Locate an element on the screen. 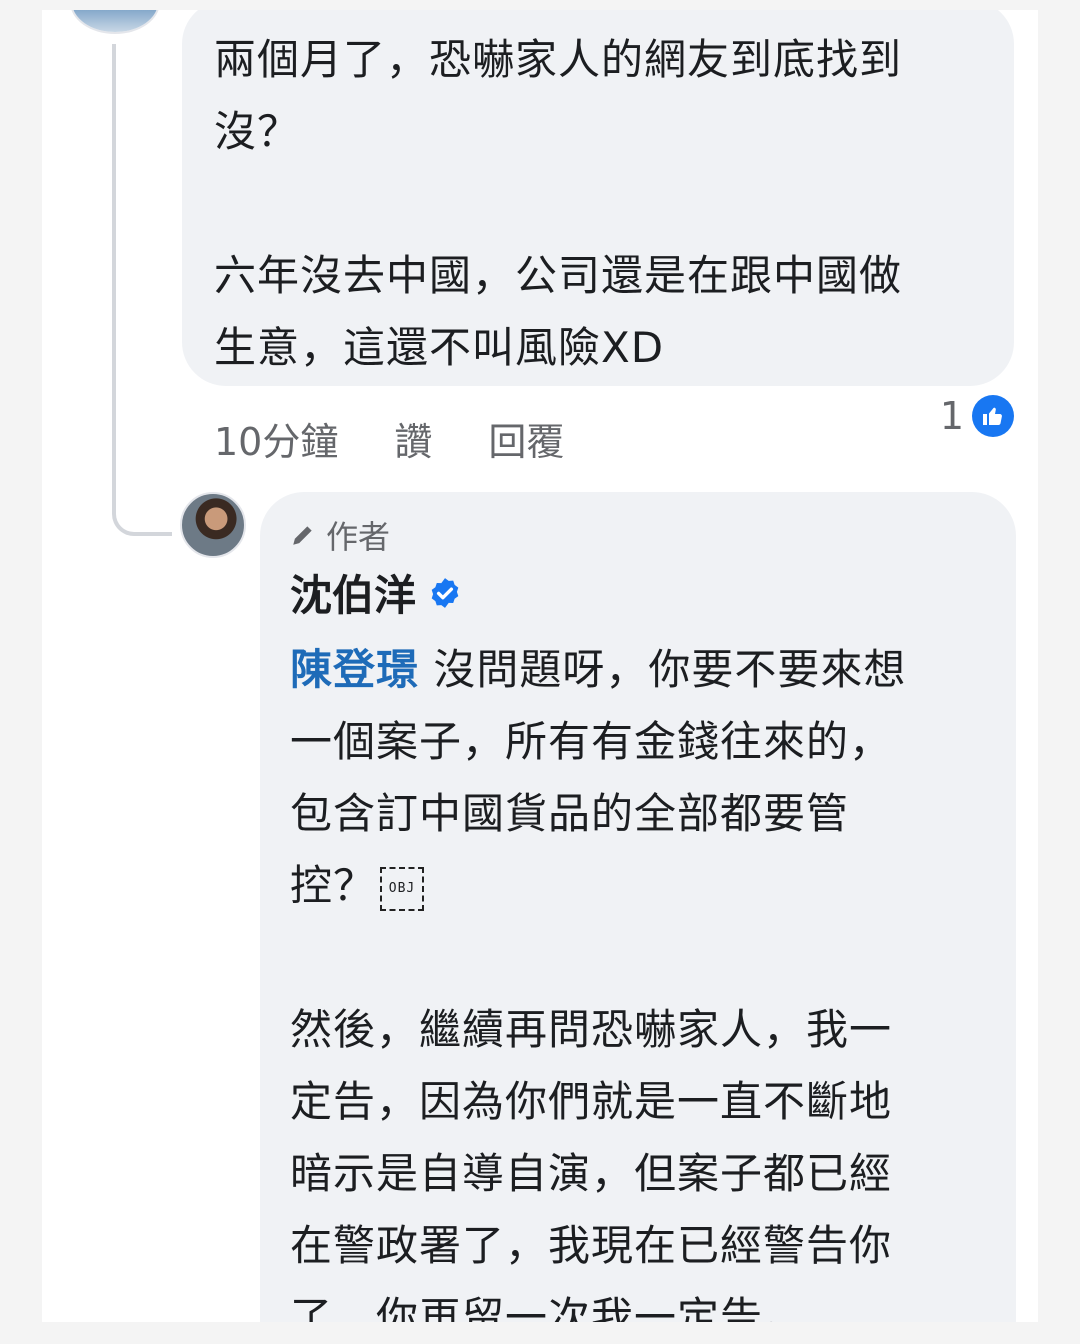 This screenshot has width=1080, height=1344. reaction-summary: 1 is located at coordinates (977, 416).